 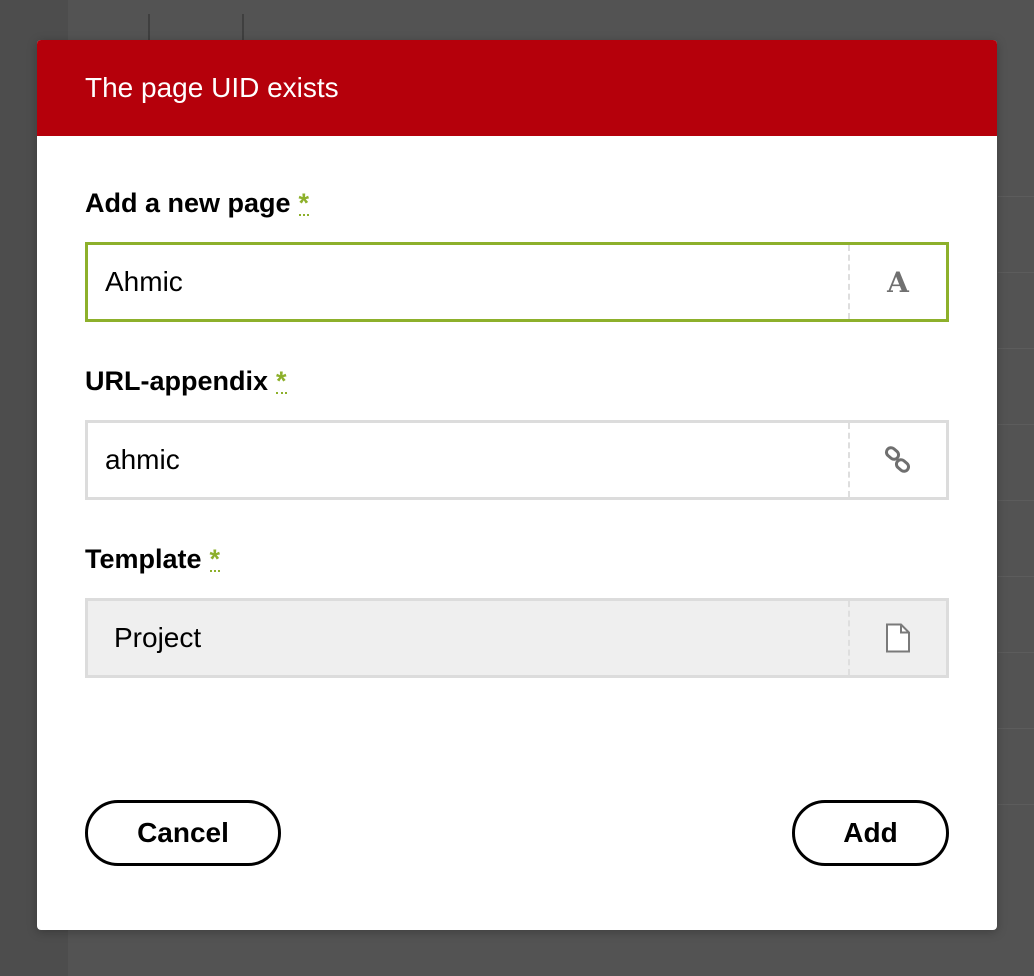 I want to click on field-label: URL-appendix *, so click(x=517, y=383).